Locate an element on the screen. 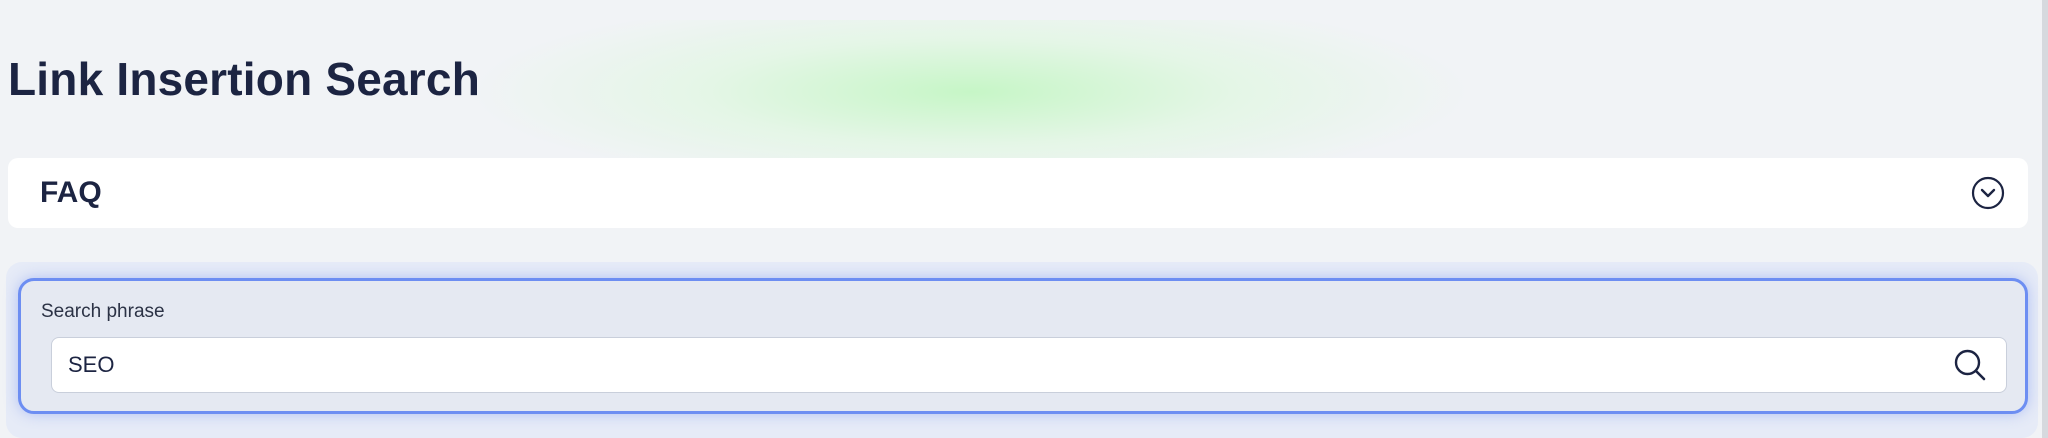  search-field is located at coordinates (1029, 365).